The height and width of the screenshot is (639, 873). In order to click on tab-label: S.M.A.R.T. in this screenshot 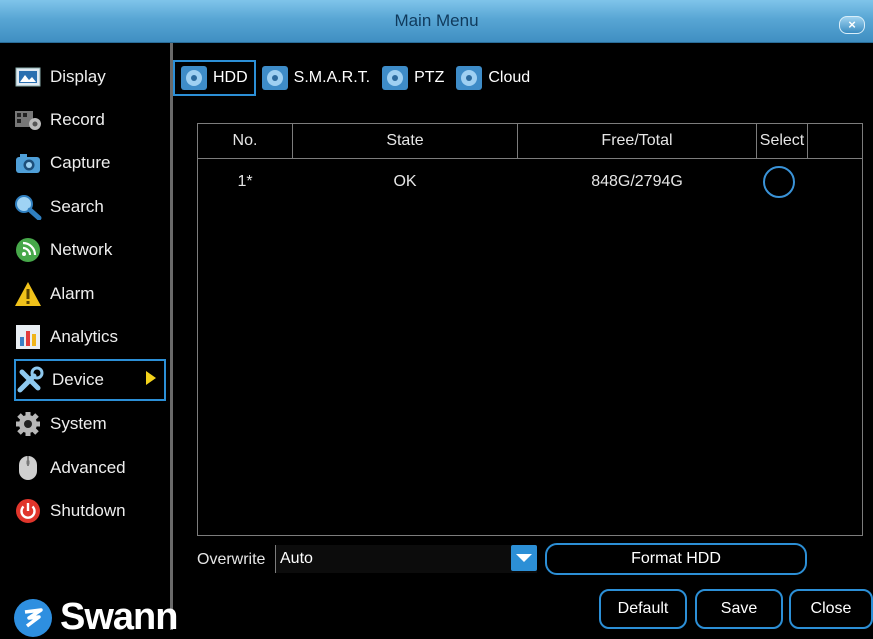, I will do `click(332, 77)`.